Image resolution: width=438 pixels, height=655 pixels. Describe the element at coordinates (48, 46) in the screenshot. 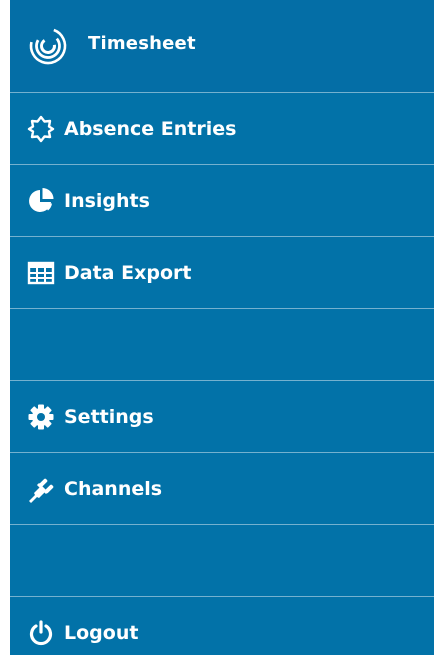

I see `timesheet-logo-icon` at that location.